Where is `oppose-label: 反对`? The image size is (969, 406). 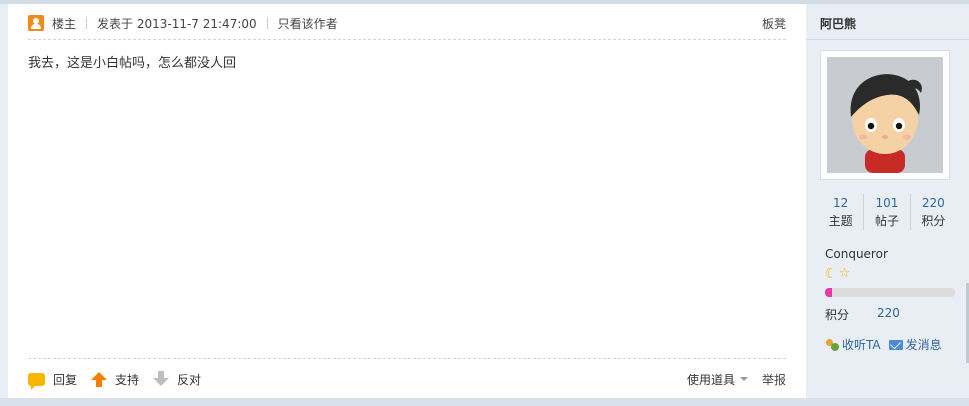
oppose-label: 反对 is located at coordinates (189, 379).